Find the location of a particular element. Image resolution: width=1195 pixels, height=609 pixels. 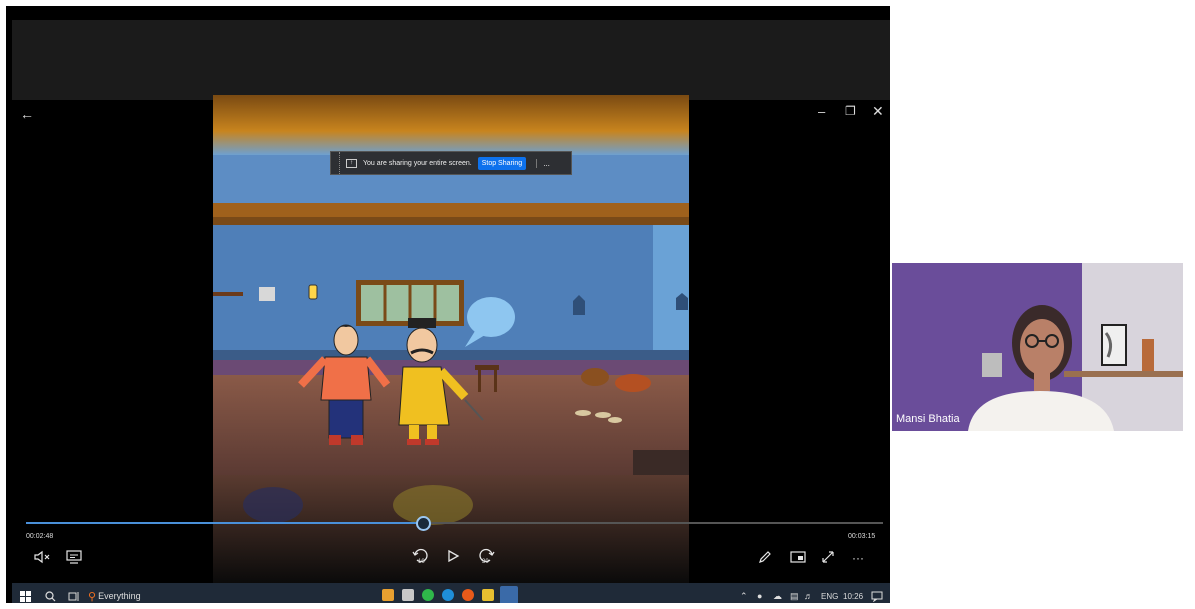

top-band is located at coordinates (451, 60).